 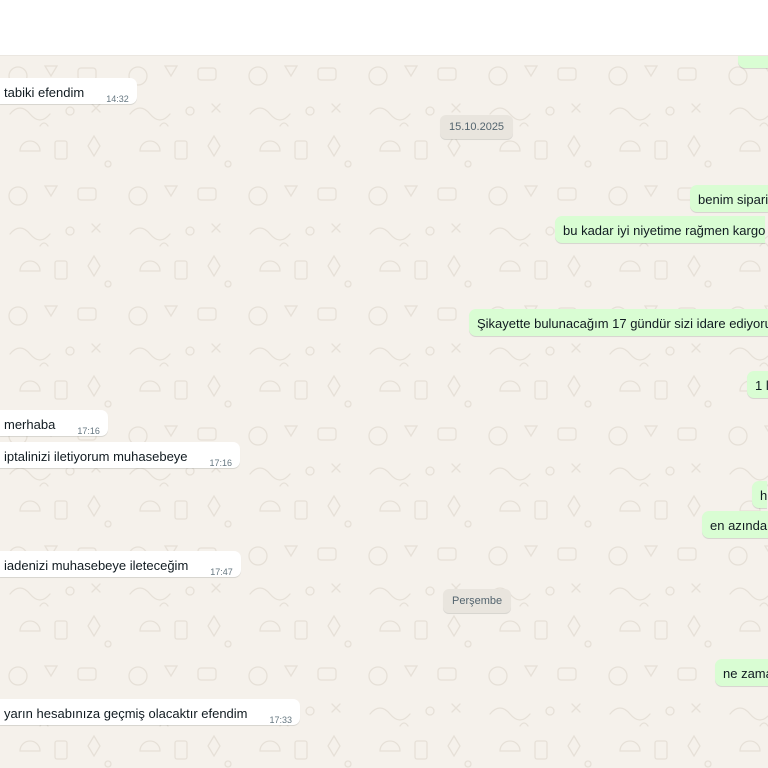 What do you see at coordinates (96, 456) in the screenshot?
I see `message-text: iptalinizi iletiyorum muhasebeye` at bounding box center [96, 456].